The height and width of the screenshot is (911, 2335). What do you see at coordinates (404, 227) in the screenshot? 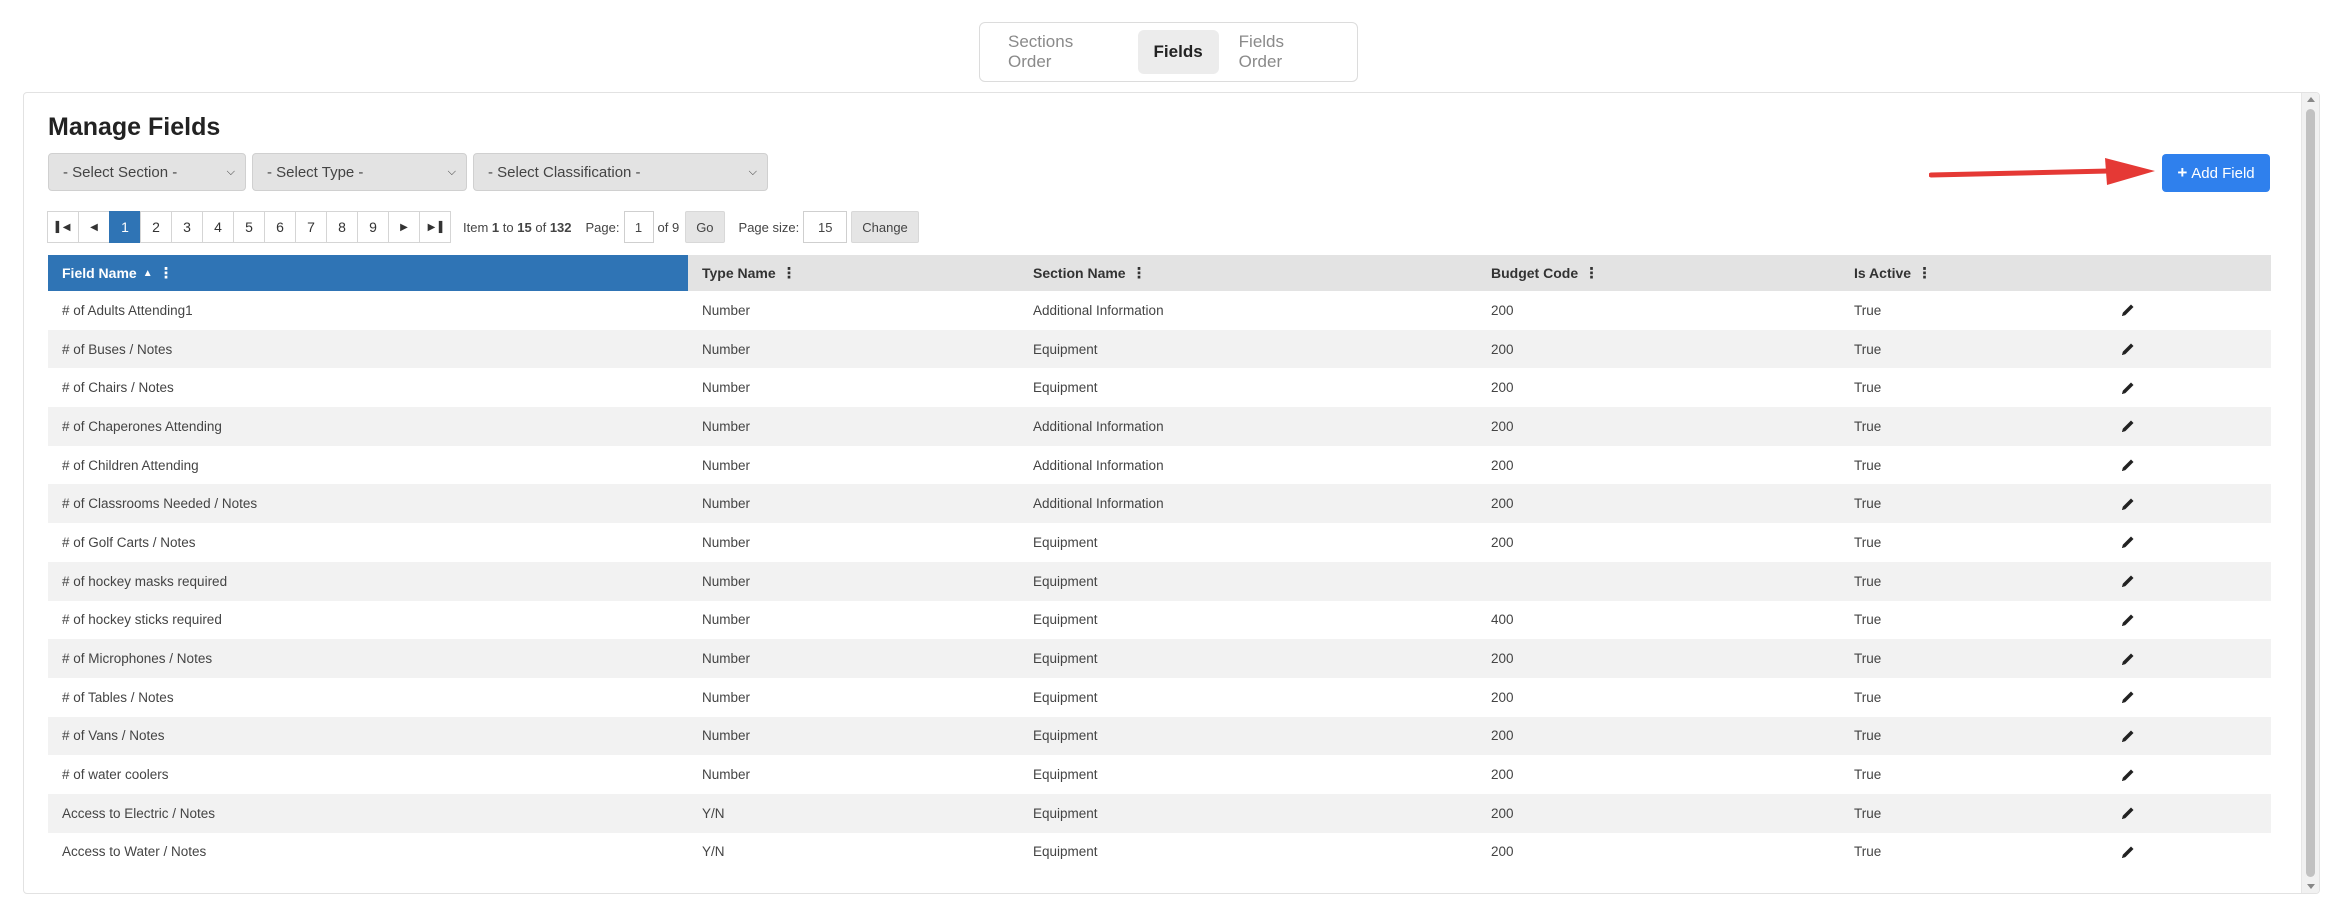
I see `next-page-icon: ▶` at bounding box center [404, 227].